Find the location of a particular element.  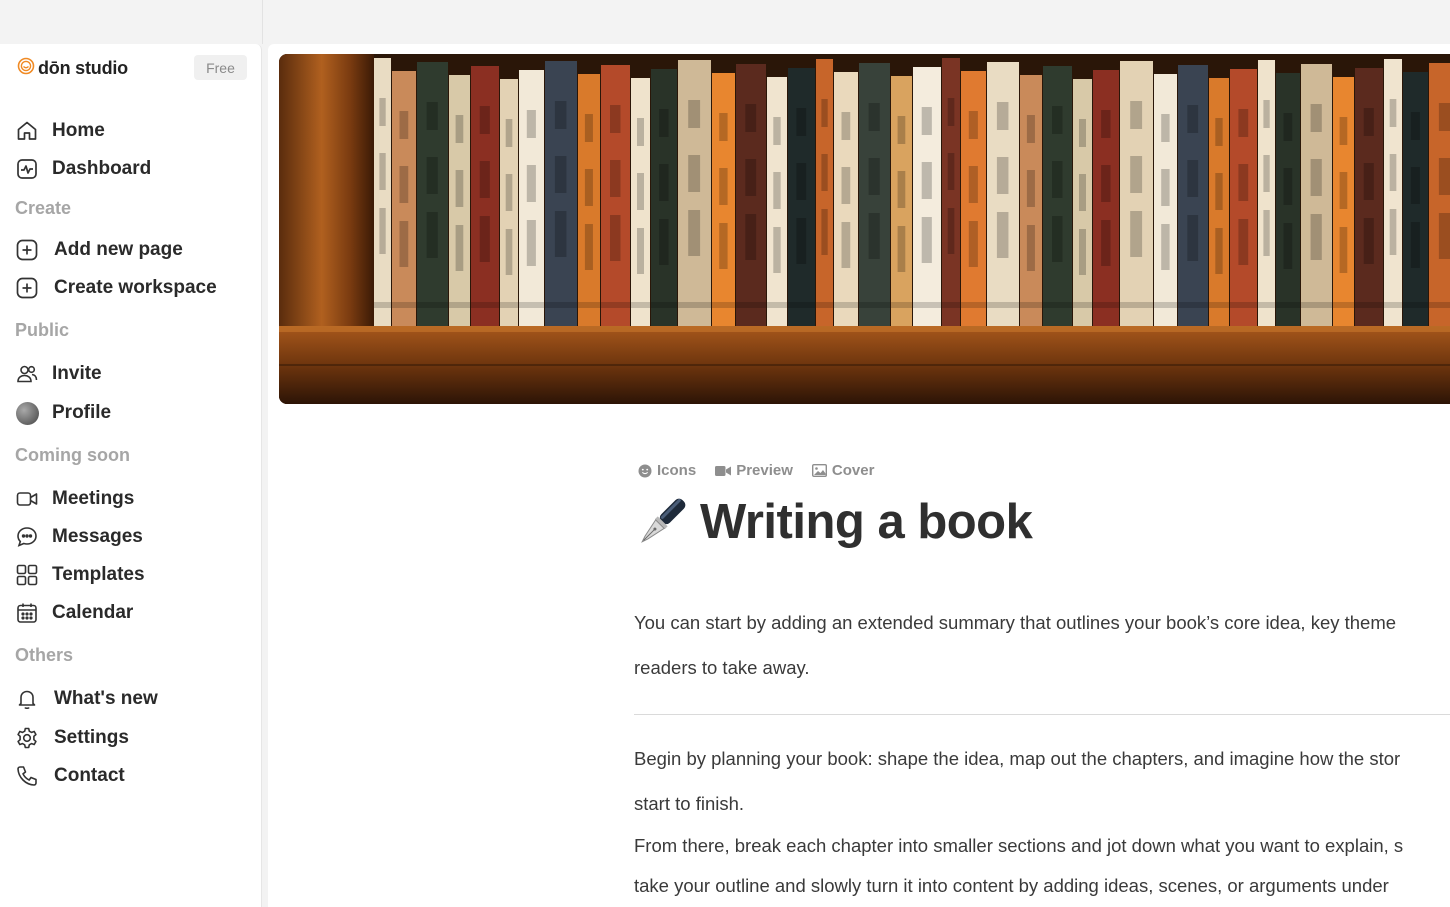

sidebar-item-meetings: Meetings is located at coordinates (74, 499).